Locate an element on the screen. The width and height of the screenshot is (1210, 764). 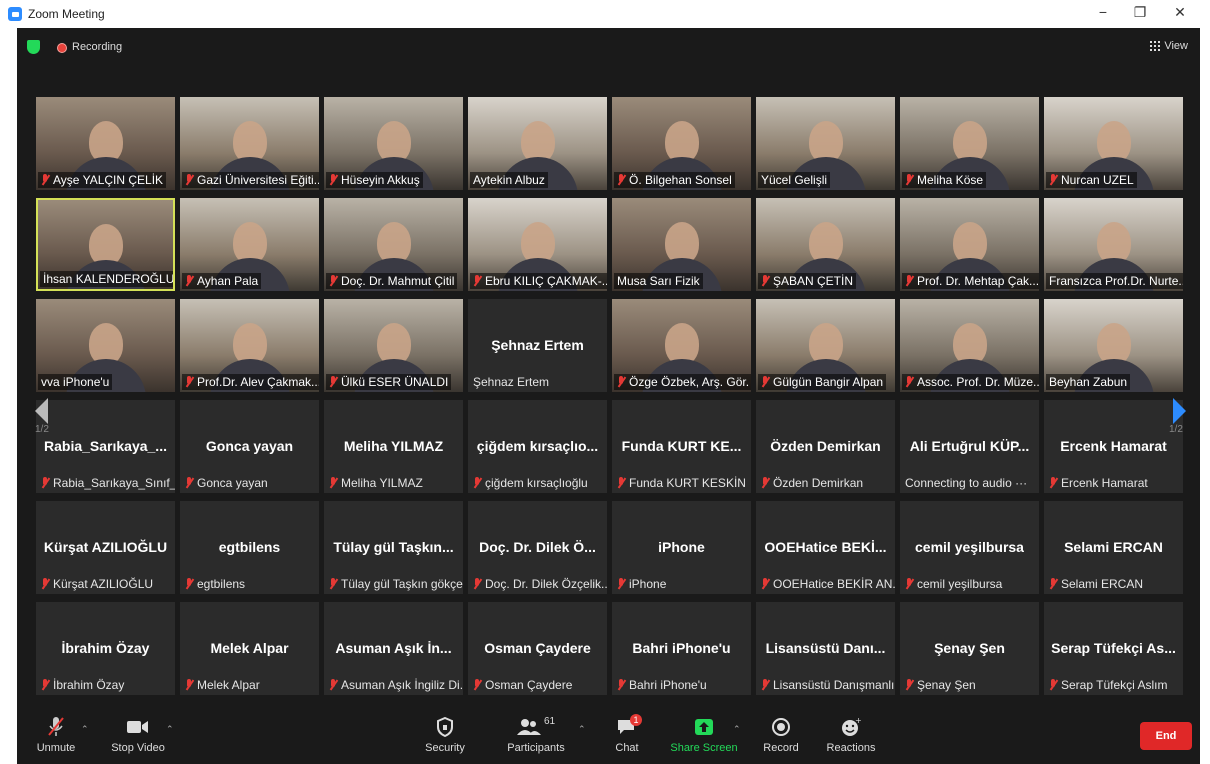
participant-tile: Osman Çaydere Osman Çaydere is located at coordinates (537, 648).